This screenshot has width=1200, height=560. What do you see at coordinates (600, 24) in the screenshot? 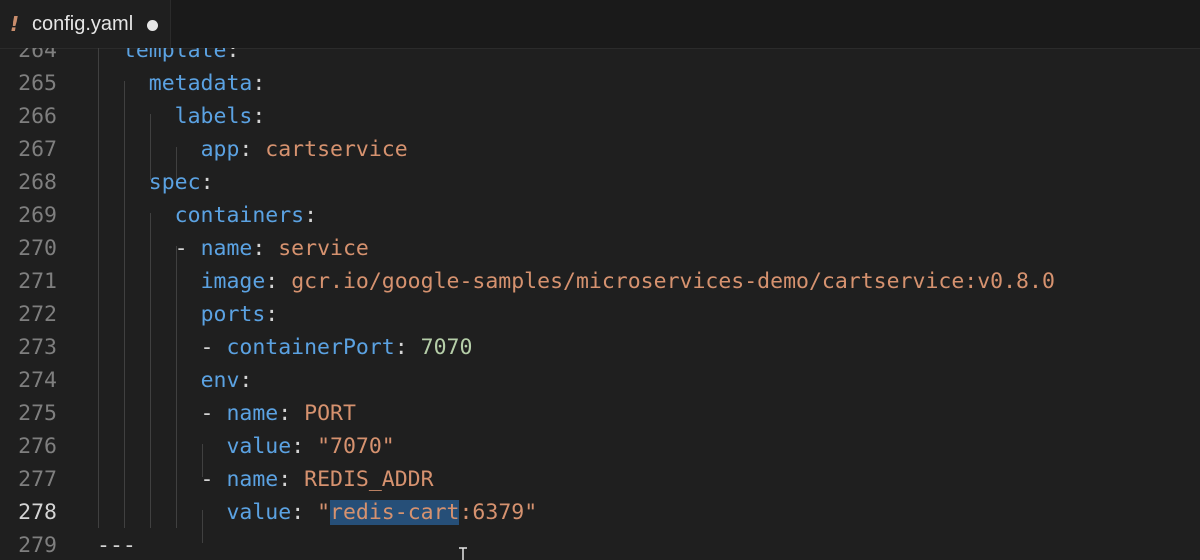
I see `tab-bar: ! config.yaml` at bounding box center [600, 24].